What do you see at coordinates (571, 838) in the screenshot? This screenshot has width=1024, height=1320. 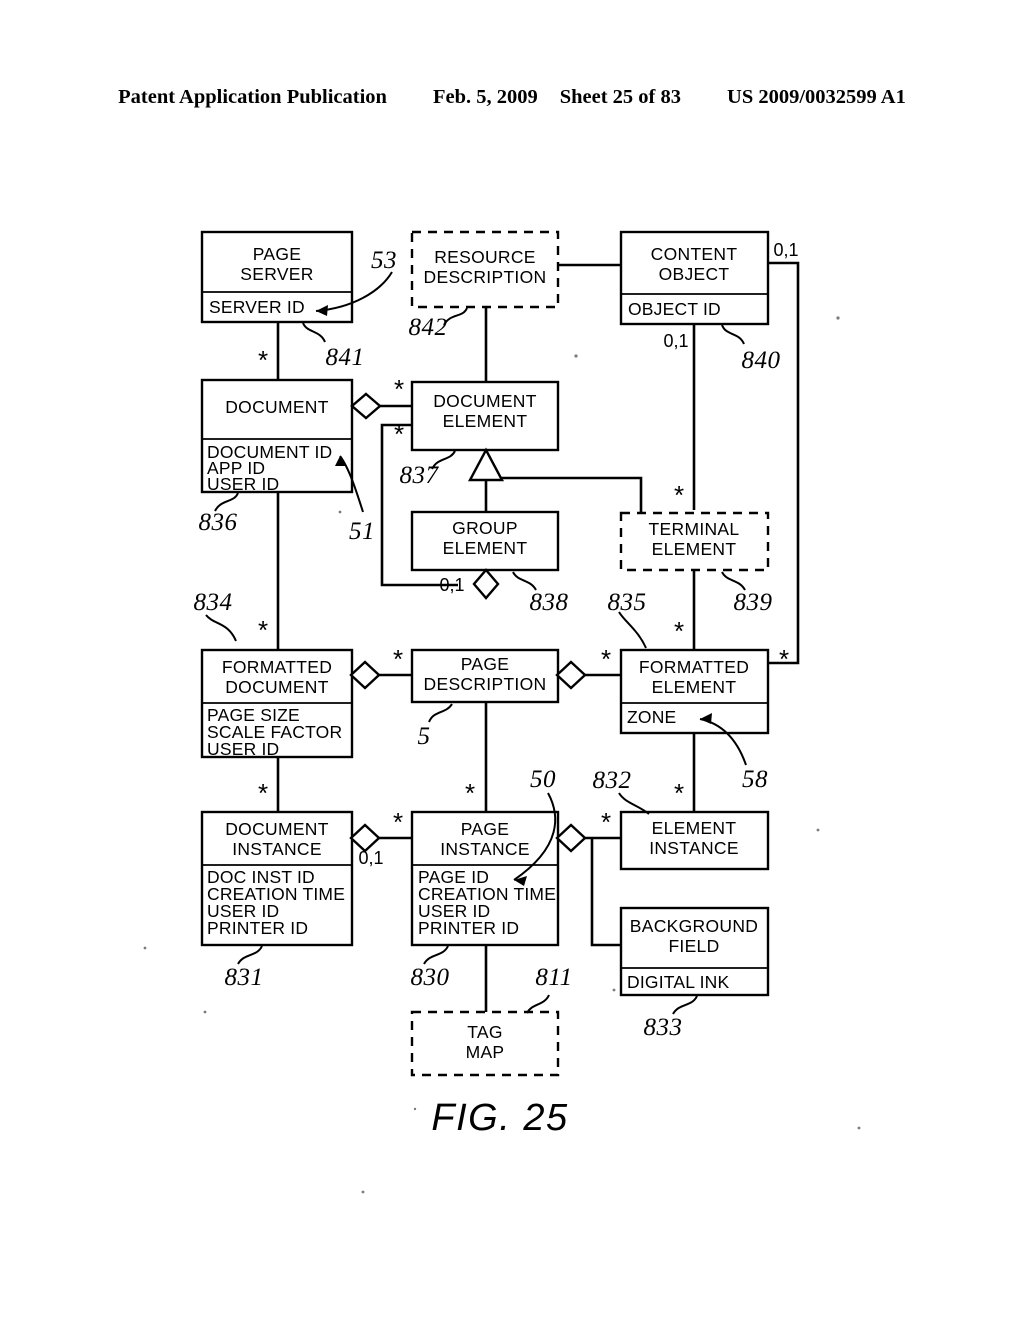 I see `diamond-page-instance-aggregation` at bounding box center [571, 838].